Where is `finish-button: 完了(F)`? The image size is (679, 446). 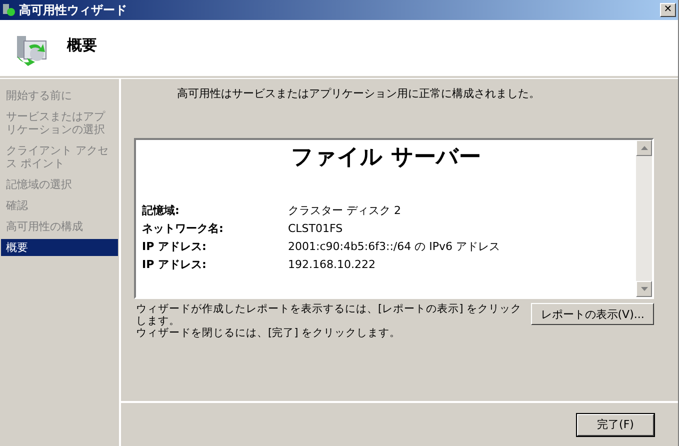 finish-button: 完了(F) is located at coordinates (615, 425).